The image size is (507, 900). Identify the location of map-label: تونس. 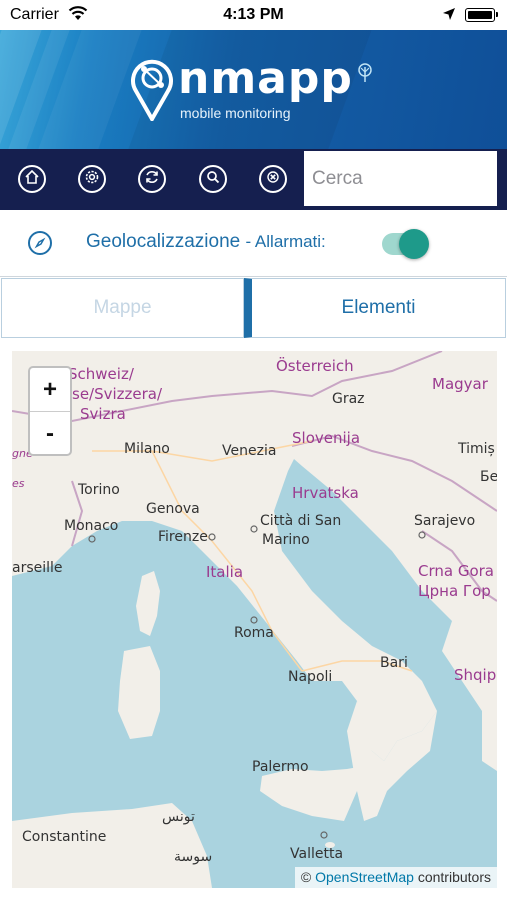
(178, 817).